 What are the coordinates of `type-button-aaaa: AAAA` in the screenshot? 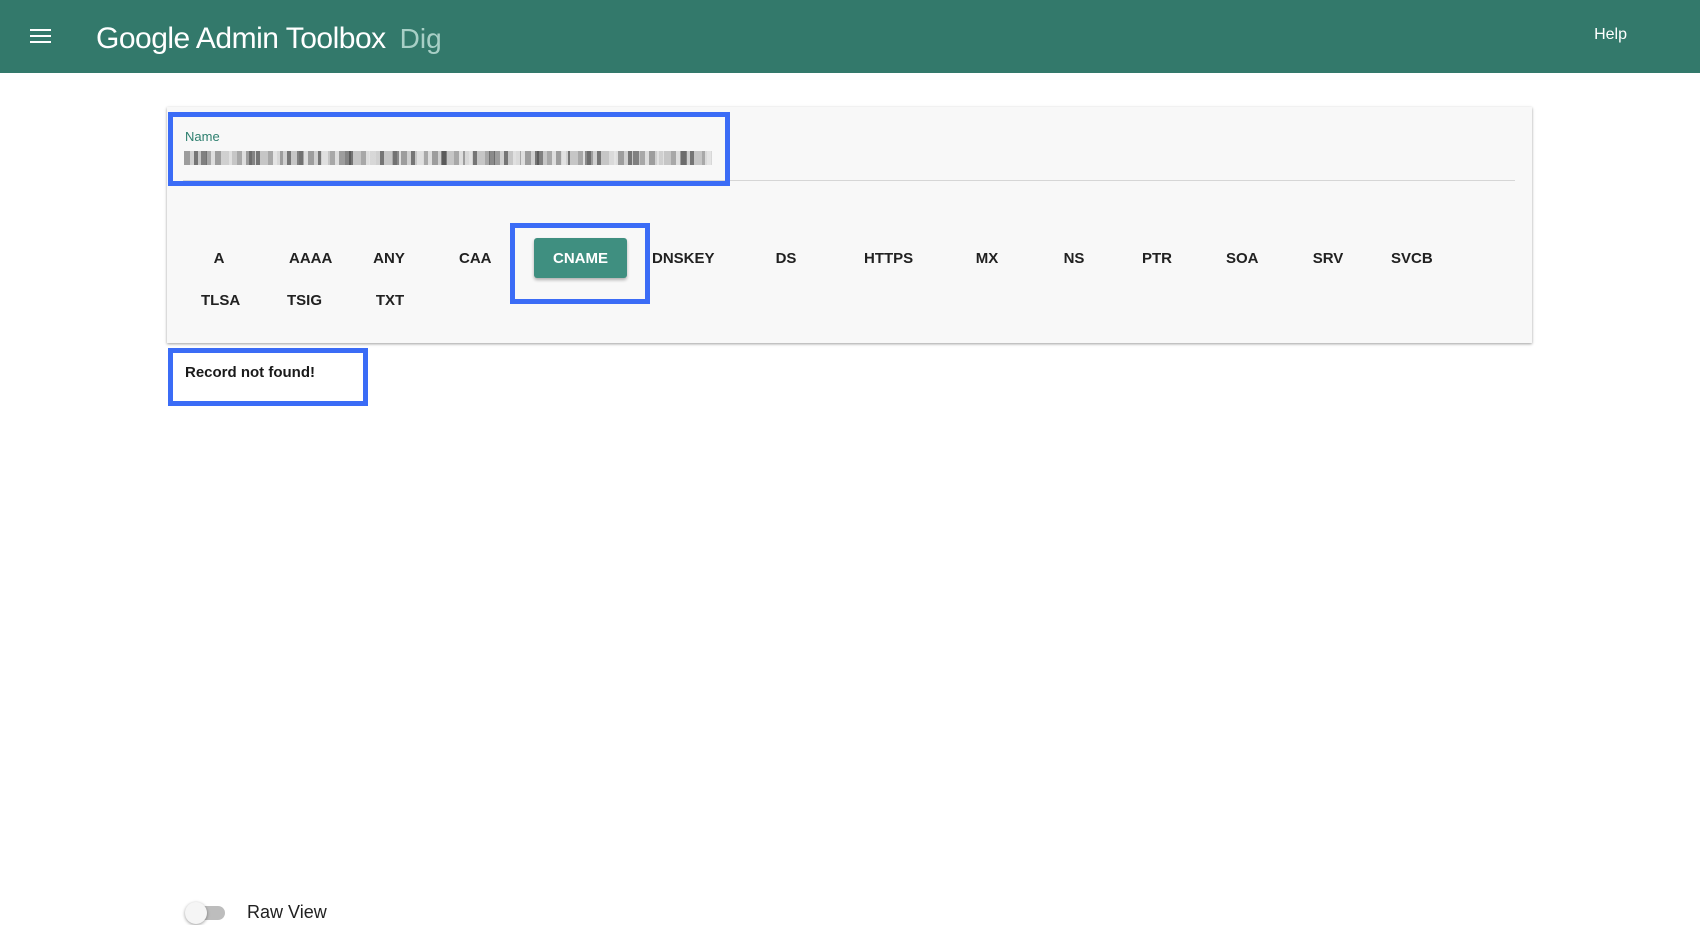 It's located at (310, 258).